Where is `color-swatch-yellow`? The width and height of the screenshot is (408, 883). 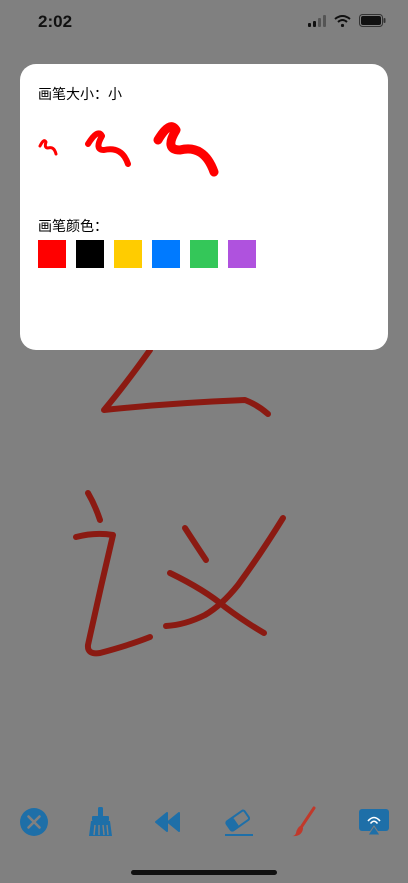 color-swatch-yellow is located at coordinates (128, 254).